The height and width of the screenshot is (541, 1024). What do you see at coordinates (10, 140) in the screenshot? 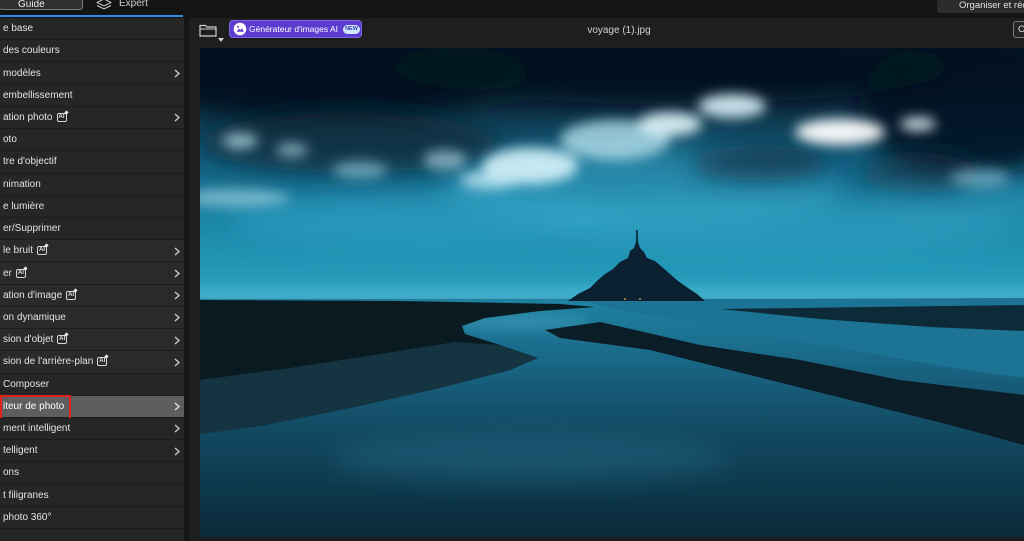
I see `sidebar-item-label: oto` at bounding box center [10, 140].